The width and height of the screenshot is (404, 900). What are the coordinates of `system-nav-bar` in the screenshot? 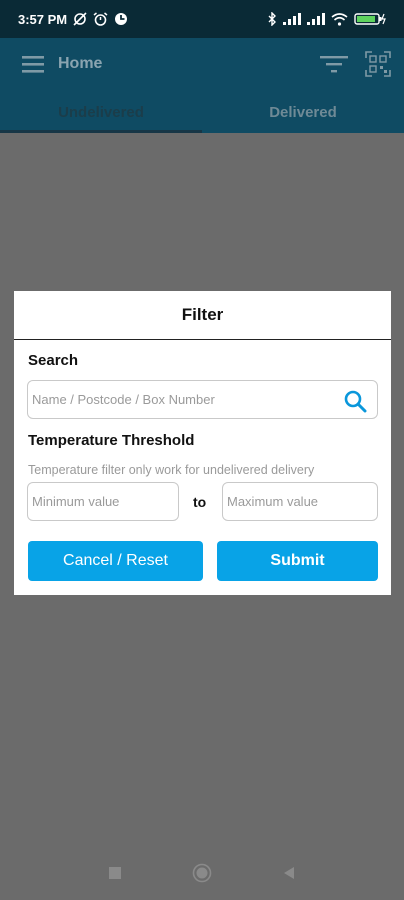 It's located at (202, 875).